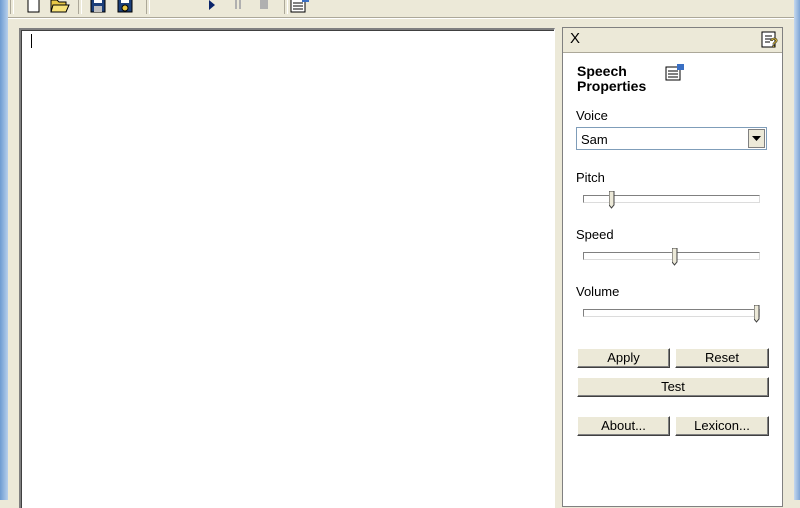 This screenshot has width=800, height=508. What do you see at coordinates (238, 7) in the screenshot?
I see `pause-icon` at bounding box center [238, 7].